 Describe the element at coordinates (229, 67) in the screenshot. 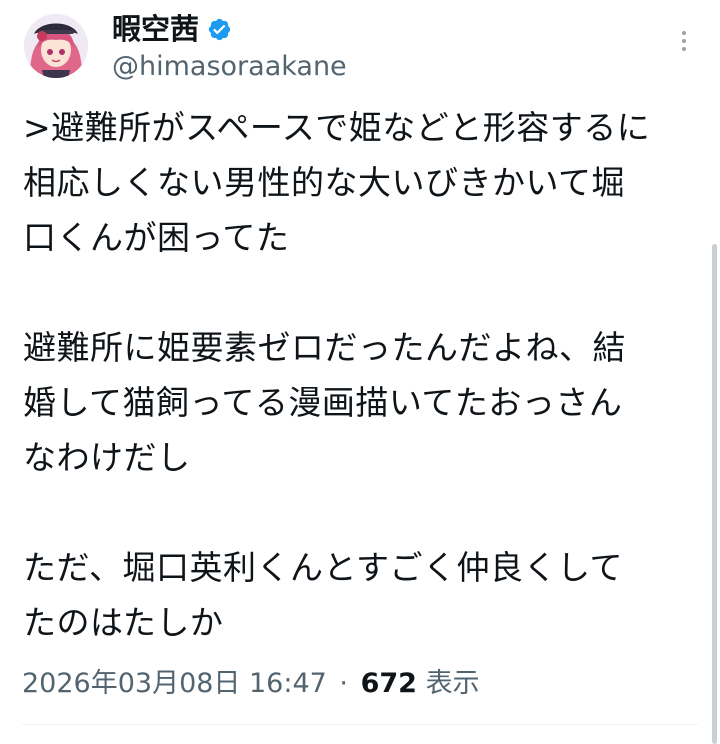

I see `author-handle: @himasoraakane` at that location.